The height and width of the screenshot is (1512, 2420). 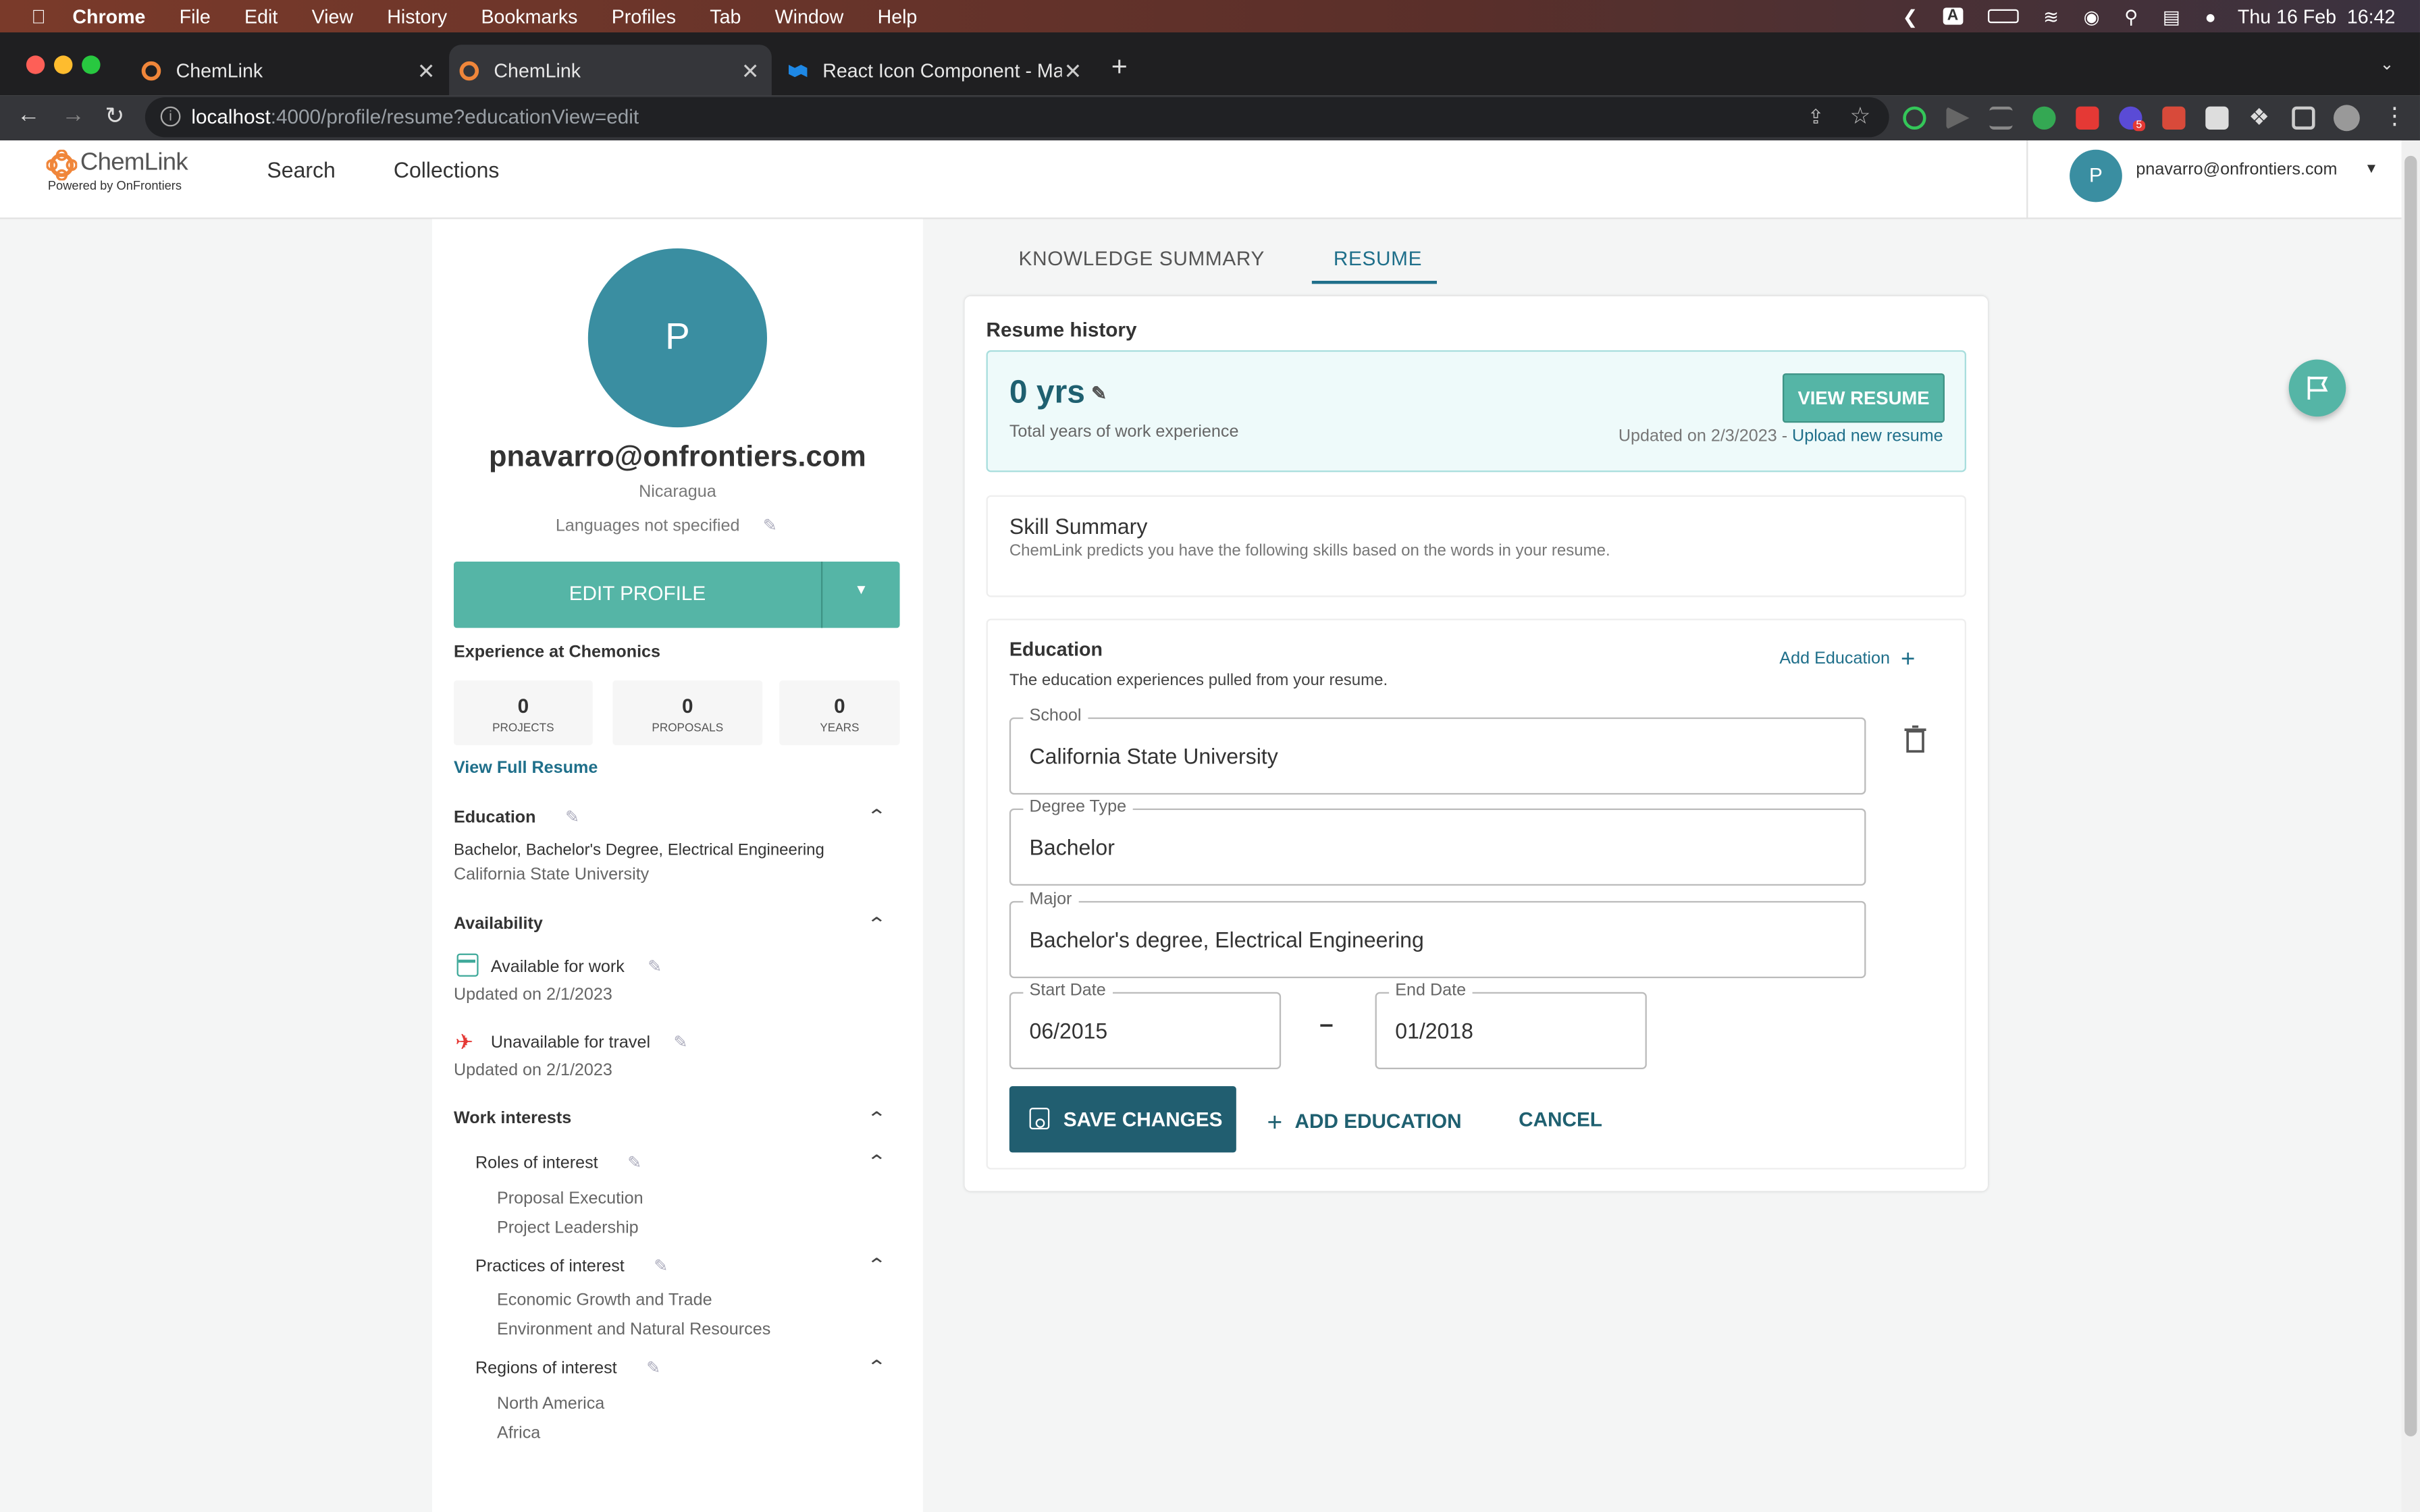 I want to click on wifi-icon: ≋, so click(x=2051, y=16).